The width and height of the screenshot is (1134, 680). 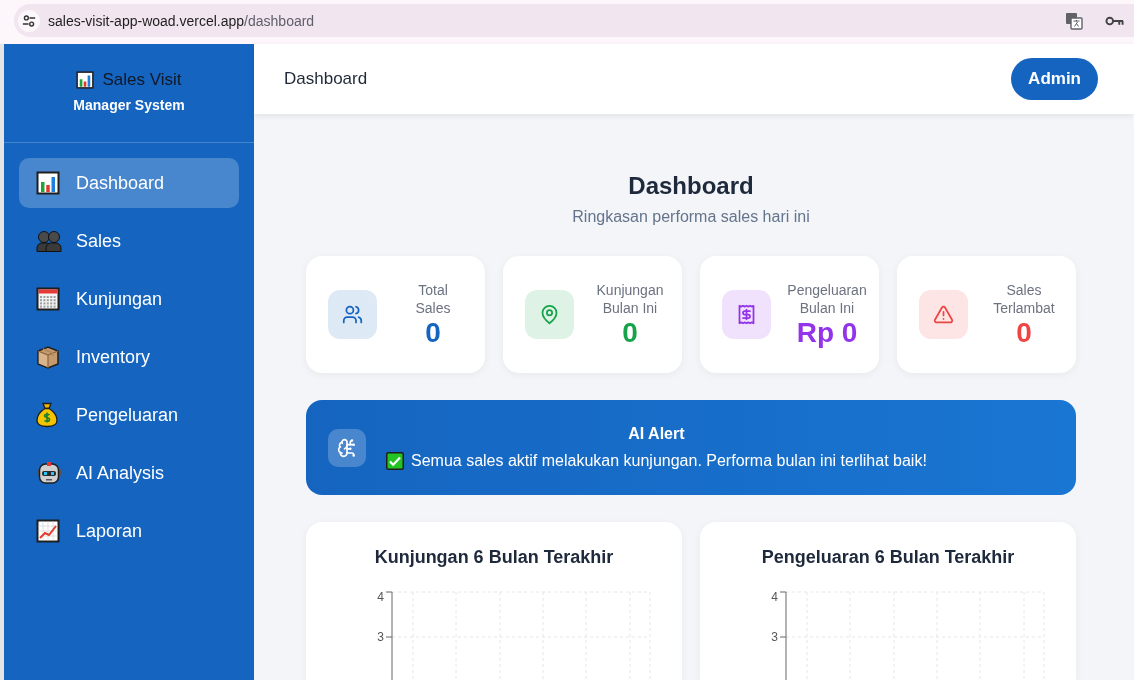 I want to click on chart-title: Kunjungan 6 Bulan Terakhir, so click(x=494, y=557).